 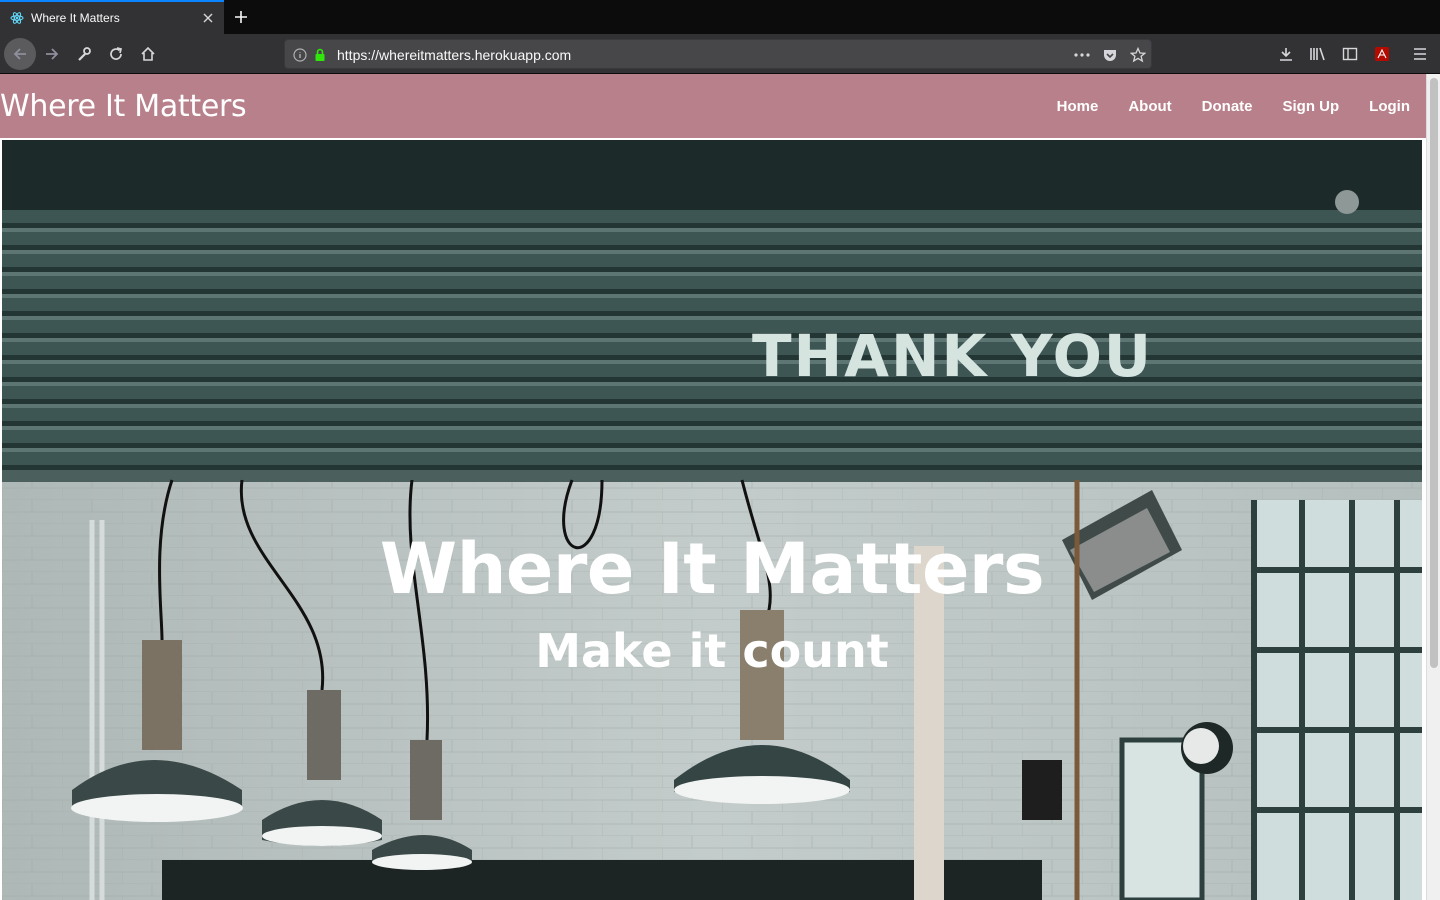 I want to click on browser-toolbar: https://whereitmatters.herokuapp.com, so click(x=720, y=54).